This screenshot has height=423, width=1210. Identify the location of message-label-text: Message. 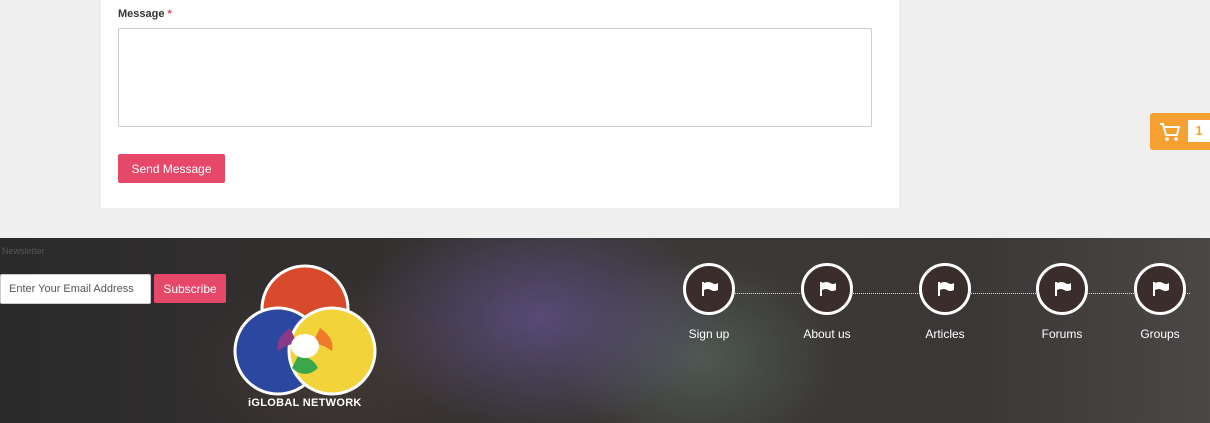
(141, 14).